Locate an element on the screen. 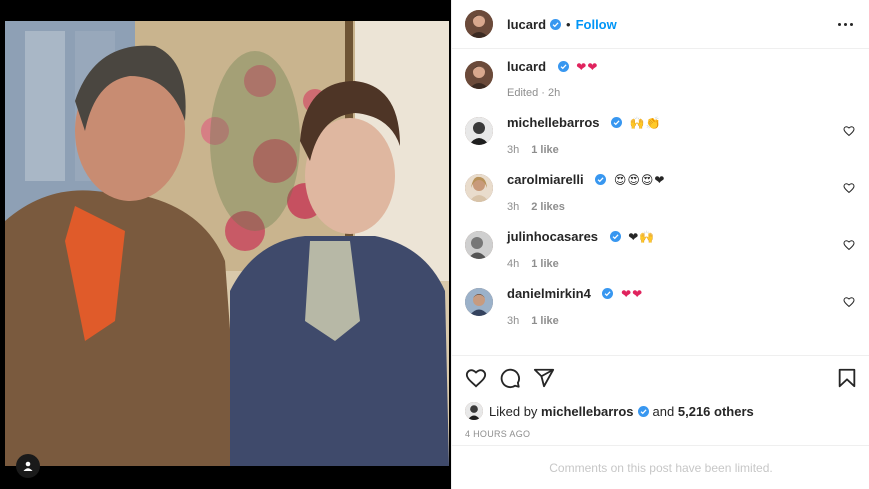  user-tag-icon is located at coordinates (28, 466).